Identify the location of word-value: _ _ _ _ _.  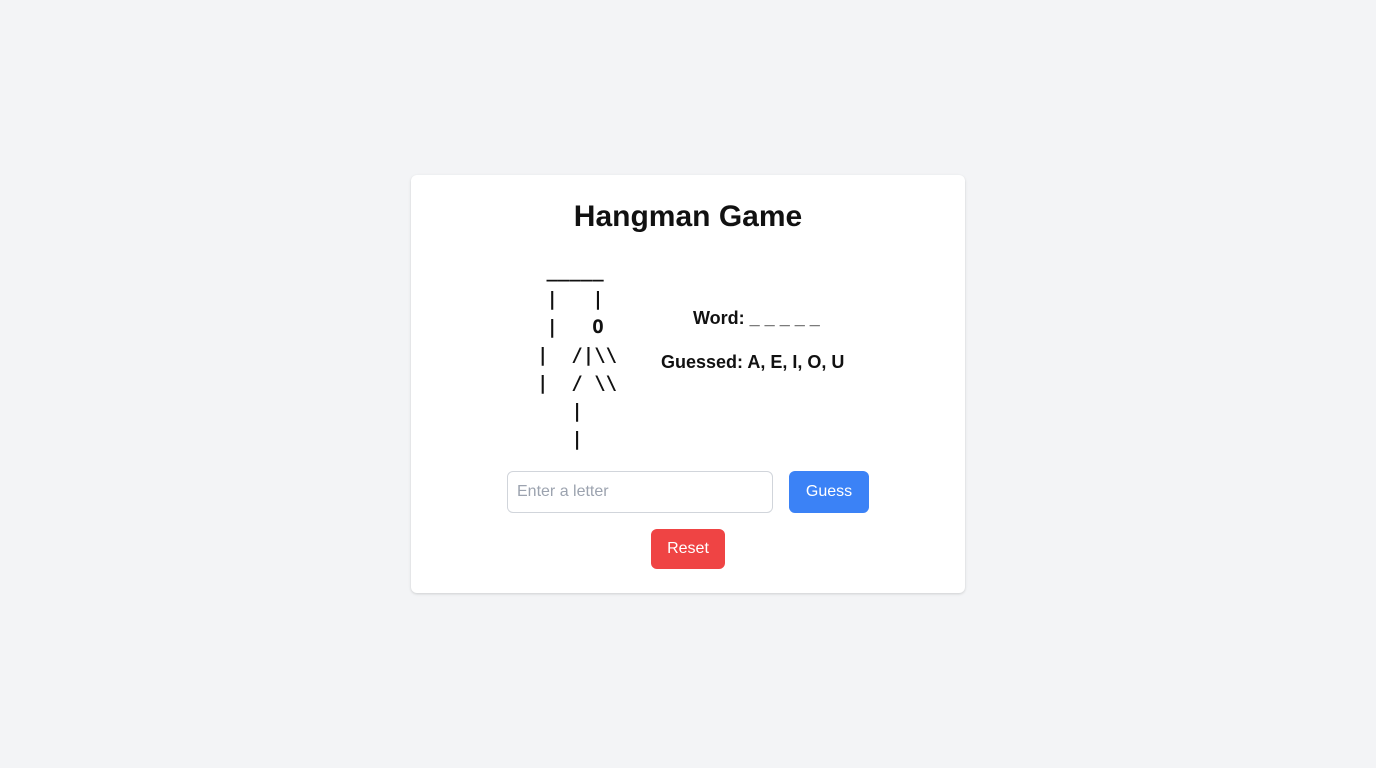
(784, 318).